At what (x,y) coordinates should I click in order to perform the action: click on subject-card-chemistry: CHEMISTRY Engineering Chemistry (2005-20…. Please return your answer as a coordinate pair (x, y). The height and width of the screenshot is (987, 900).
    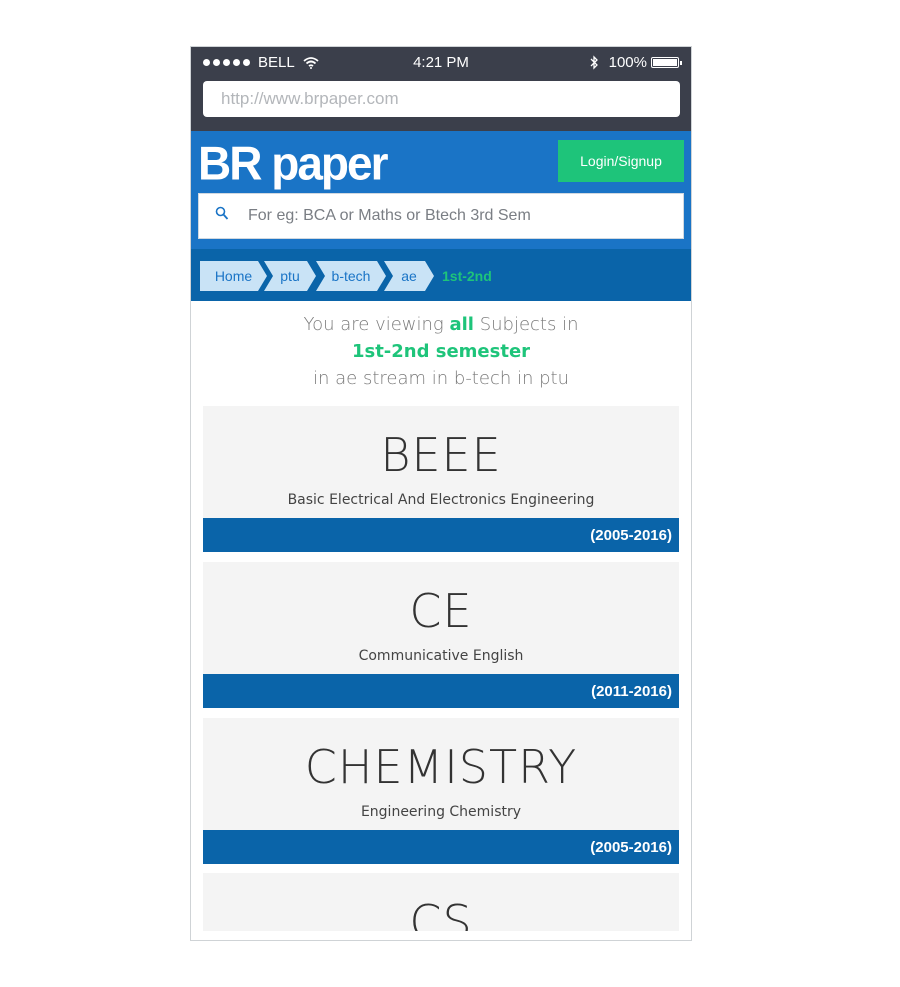
    Looking at the image, I should click on (441, 791).